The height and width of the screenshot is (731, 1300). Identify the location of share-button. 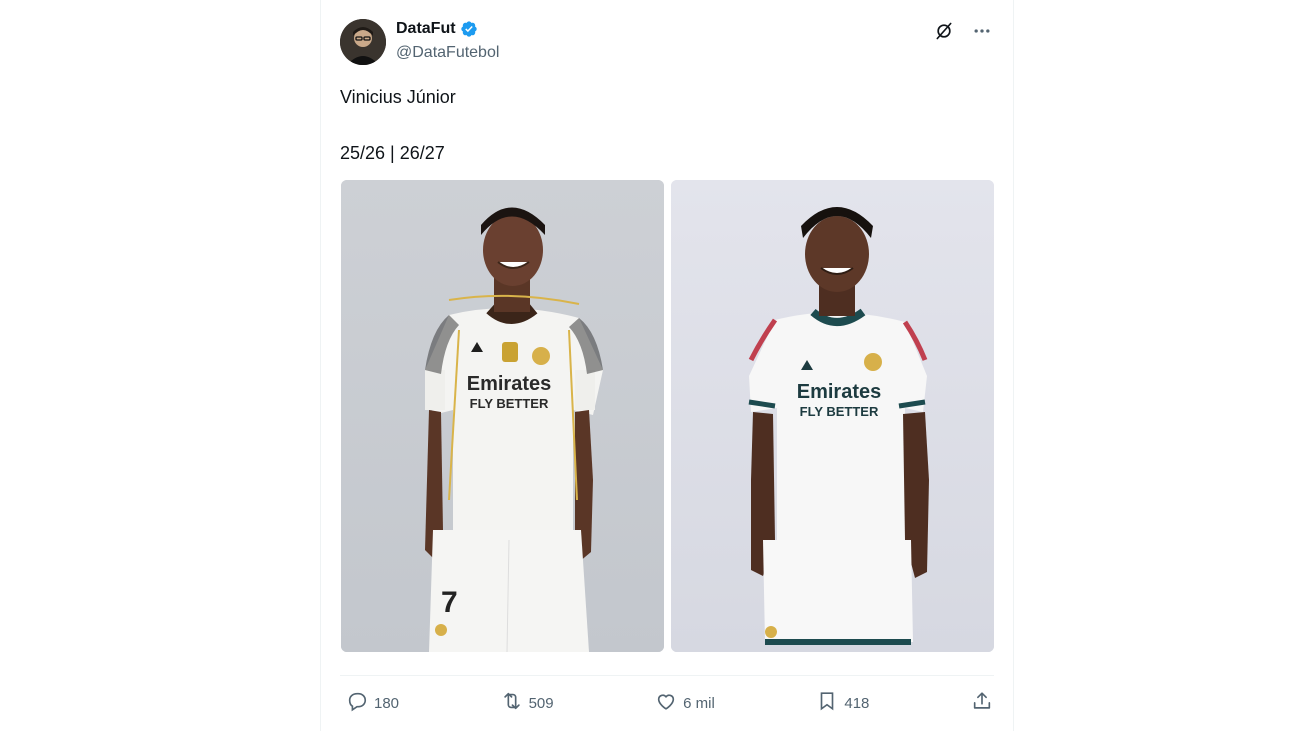
(982, 703).